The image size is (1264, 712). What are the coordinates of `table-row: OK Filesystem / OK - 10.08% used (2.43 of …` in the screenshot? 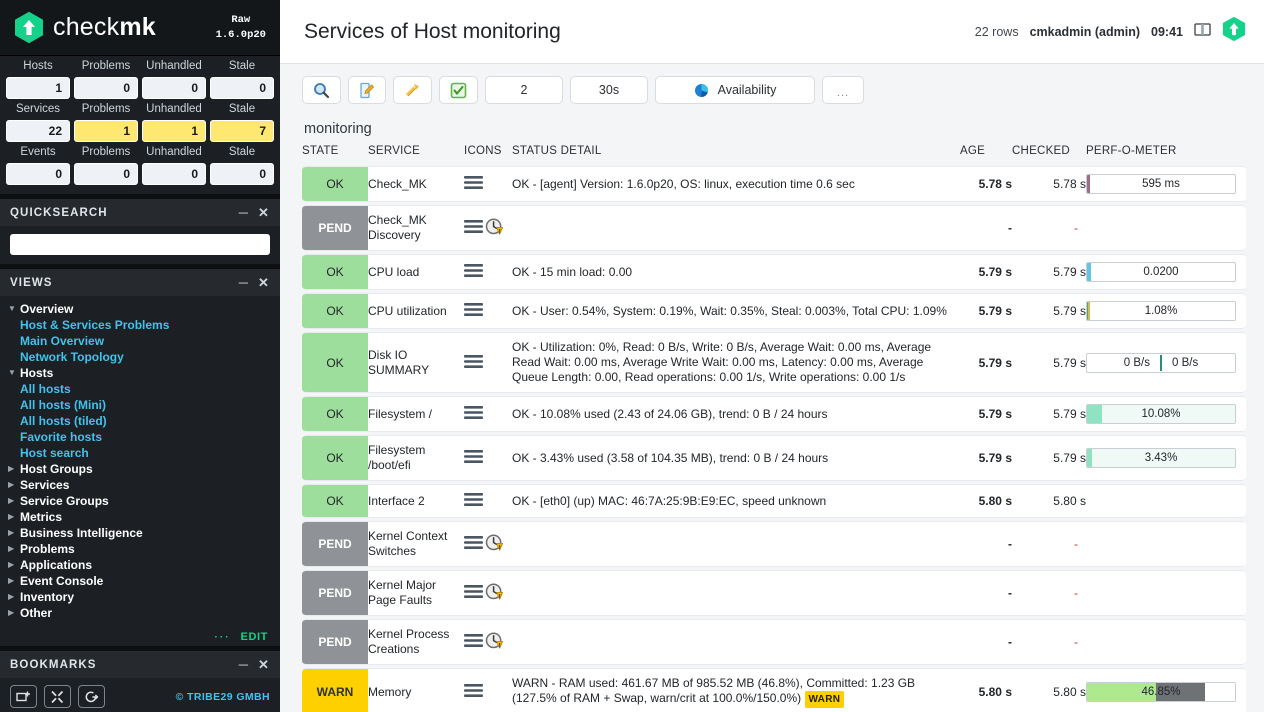 It's located at (774, 414).